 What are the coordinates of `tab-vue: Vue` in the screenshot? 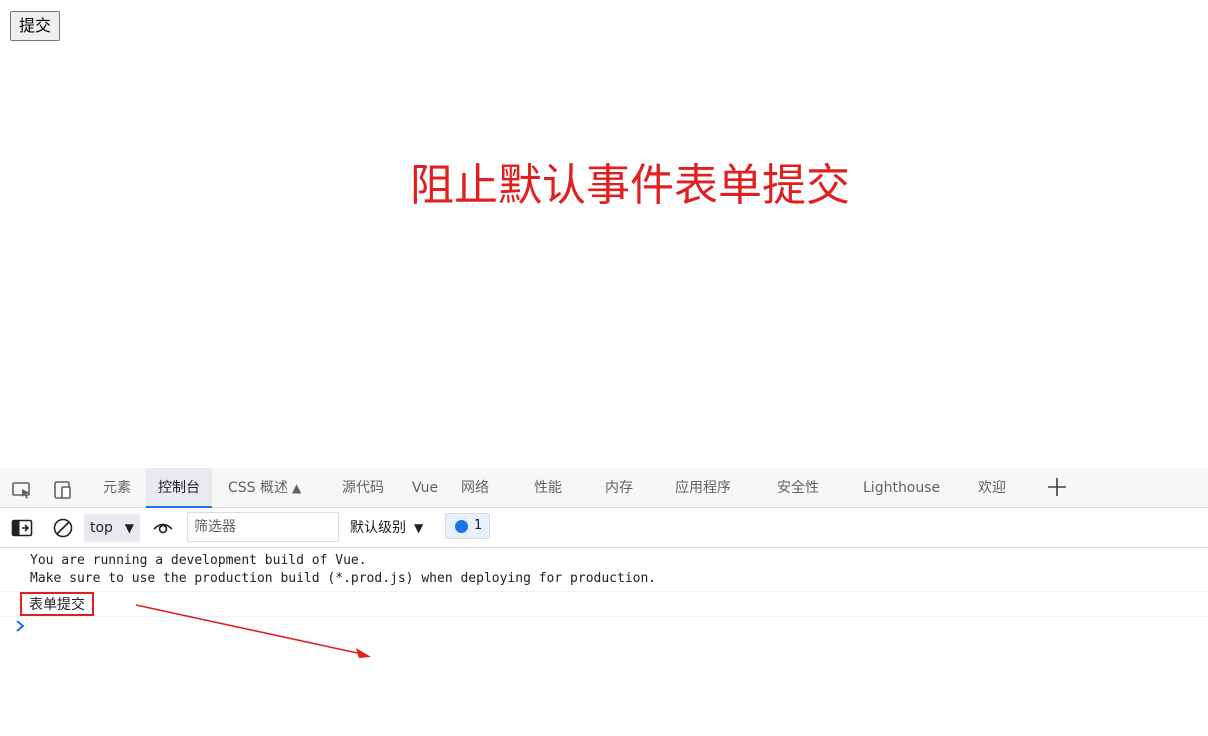 It's located at (425, 487).